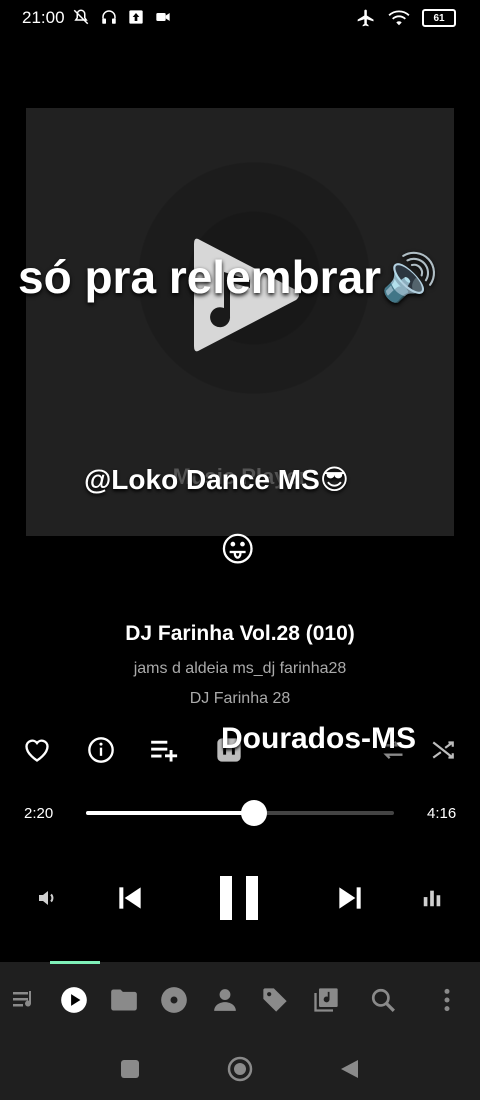  Describe the element at coordinates (240, 18) in the screenshot. I see `status-bar: 21:00 61` at that location.